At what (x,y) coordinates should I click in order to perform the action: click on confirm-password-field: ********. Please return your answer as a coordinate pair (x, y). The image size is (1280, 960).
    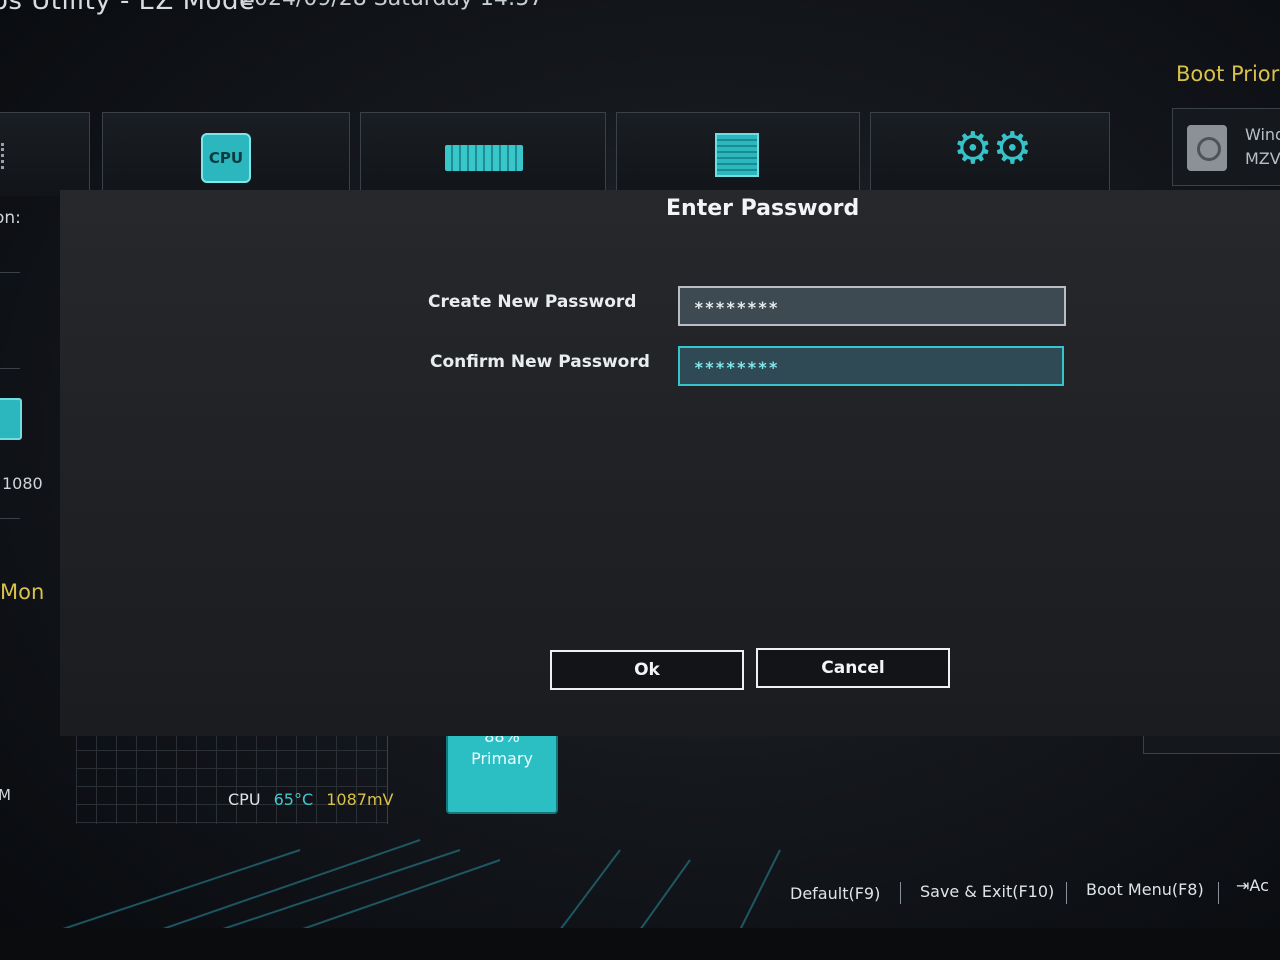
    Looking at the image, I should click on (871, 366).